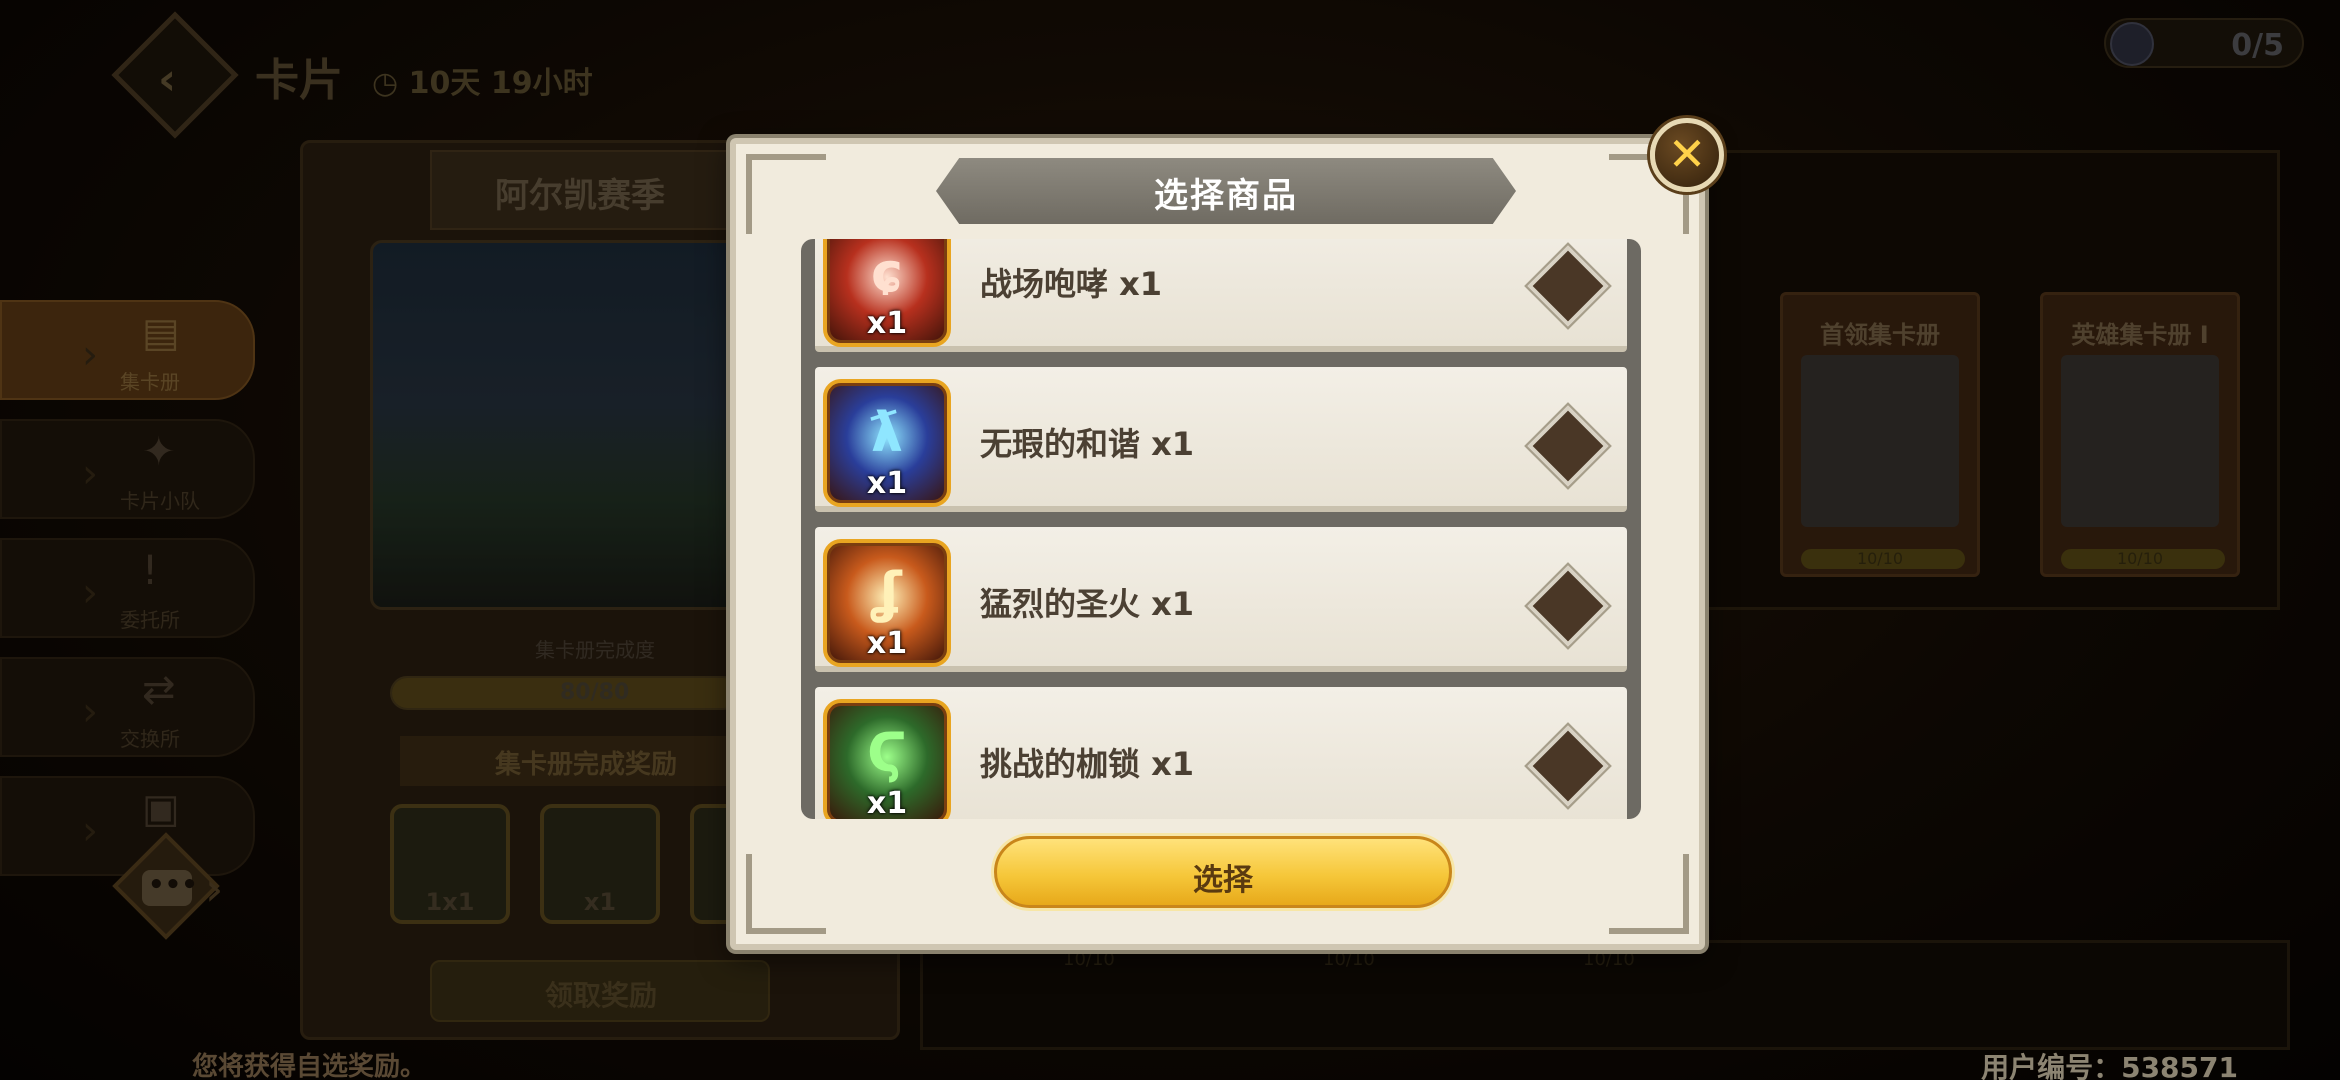 This screenshot has width=2340, height=1080. I want to click on challenge-shackles-icon: Ϛ x1, so click(887, 759).